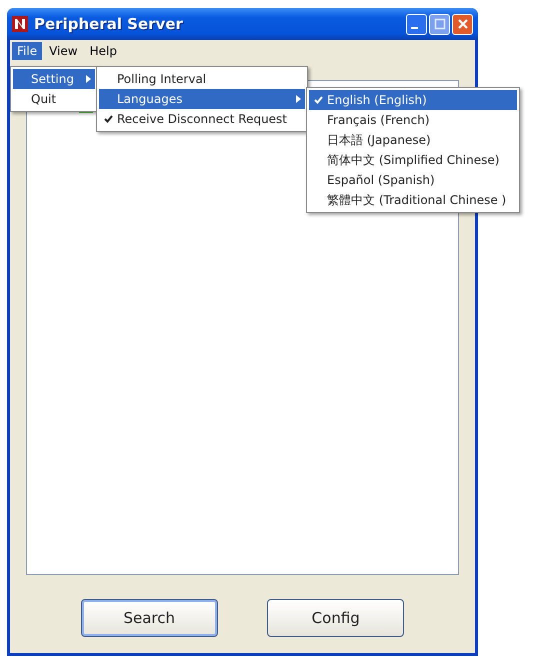 Image resolution: width=536 pixels, height=660 pixels. Describe the element at coordinates (414, 28) in the screenshot. I see `minimize-icon` at that location.